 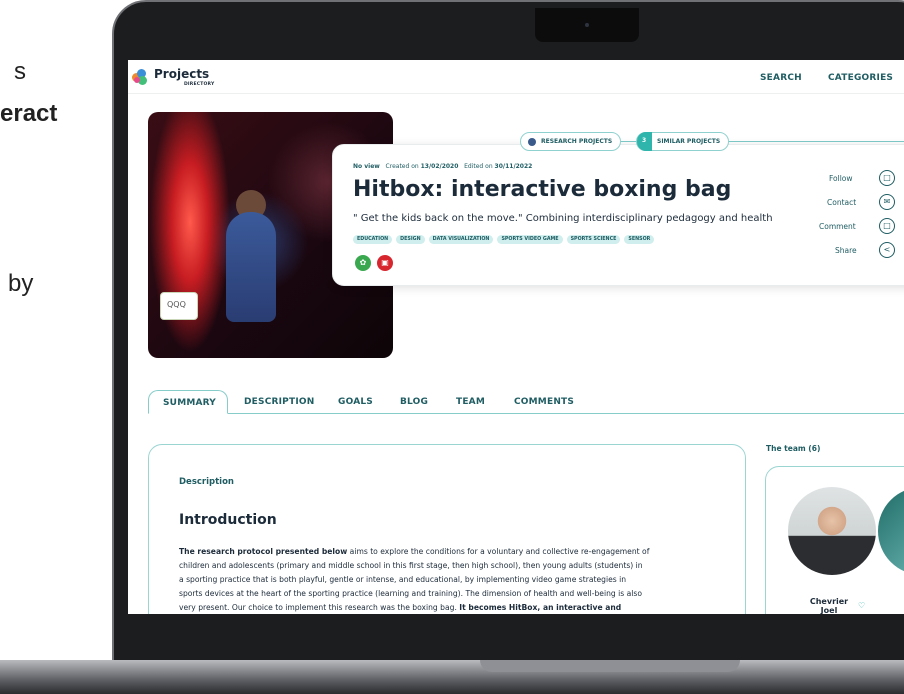 I want to click on contact-label: Contact, so click(x=841, y=202).